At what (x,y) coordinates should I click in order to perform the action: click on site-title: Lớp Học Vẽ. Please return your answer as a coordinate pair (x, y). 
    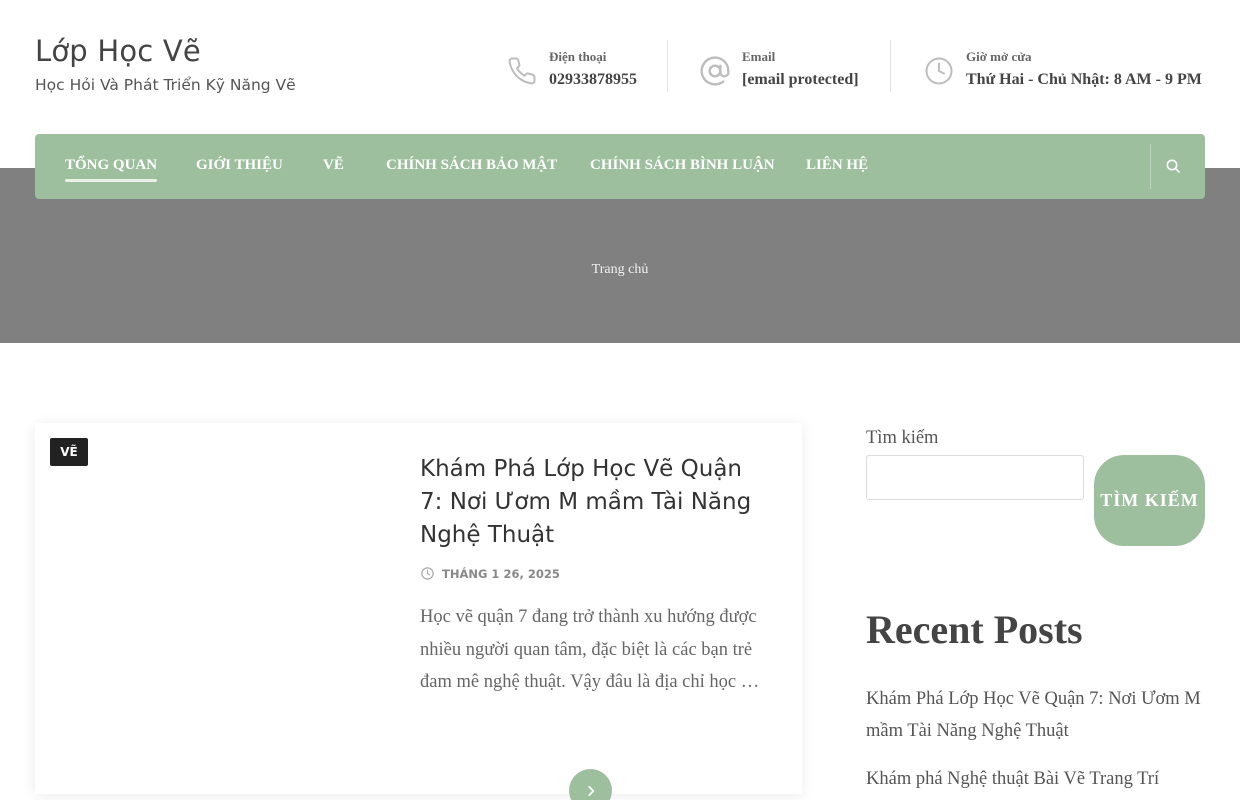
    Looking at the image, I should click on (118, 51).